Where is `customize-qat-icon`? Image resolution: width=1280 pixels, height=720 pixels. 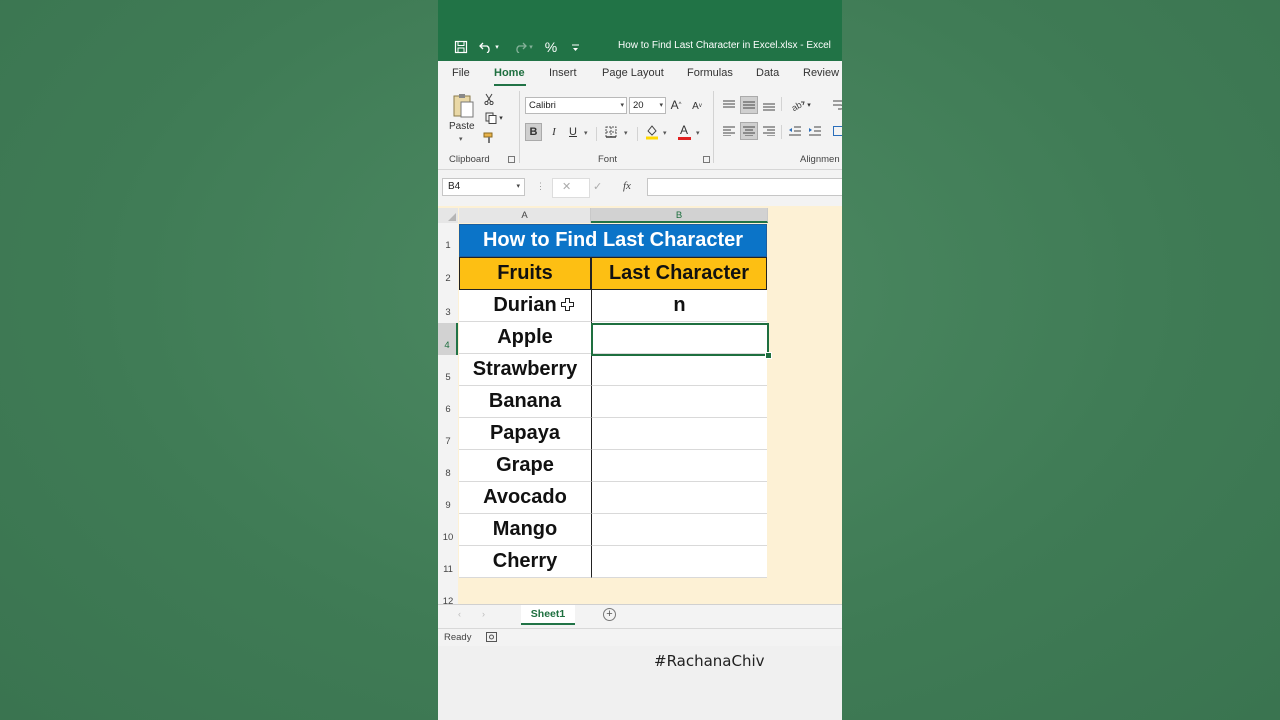
customize-qat-icon is located at coordinates (575, 47).